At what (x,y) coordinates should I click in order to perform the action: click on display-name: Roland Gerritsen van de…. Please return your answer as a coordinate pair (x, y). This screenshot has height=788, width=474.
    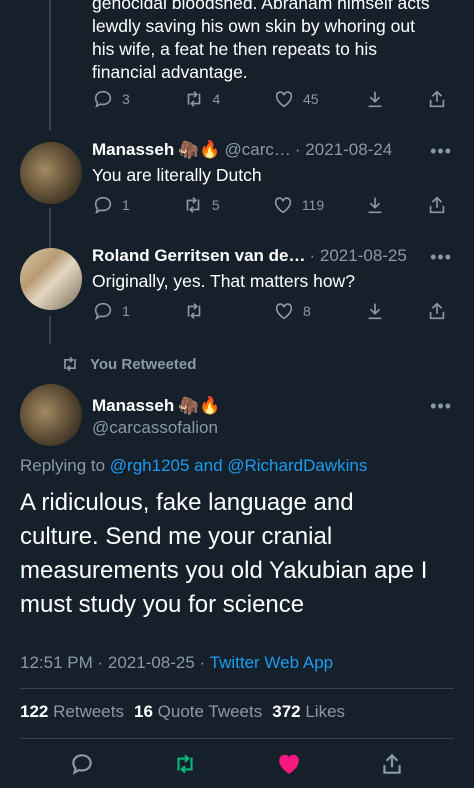
    Looking at the image, I should click on (199, 256).